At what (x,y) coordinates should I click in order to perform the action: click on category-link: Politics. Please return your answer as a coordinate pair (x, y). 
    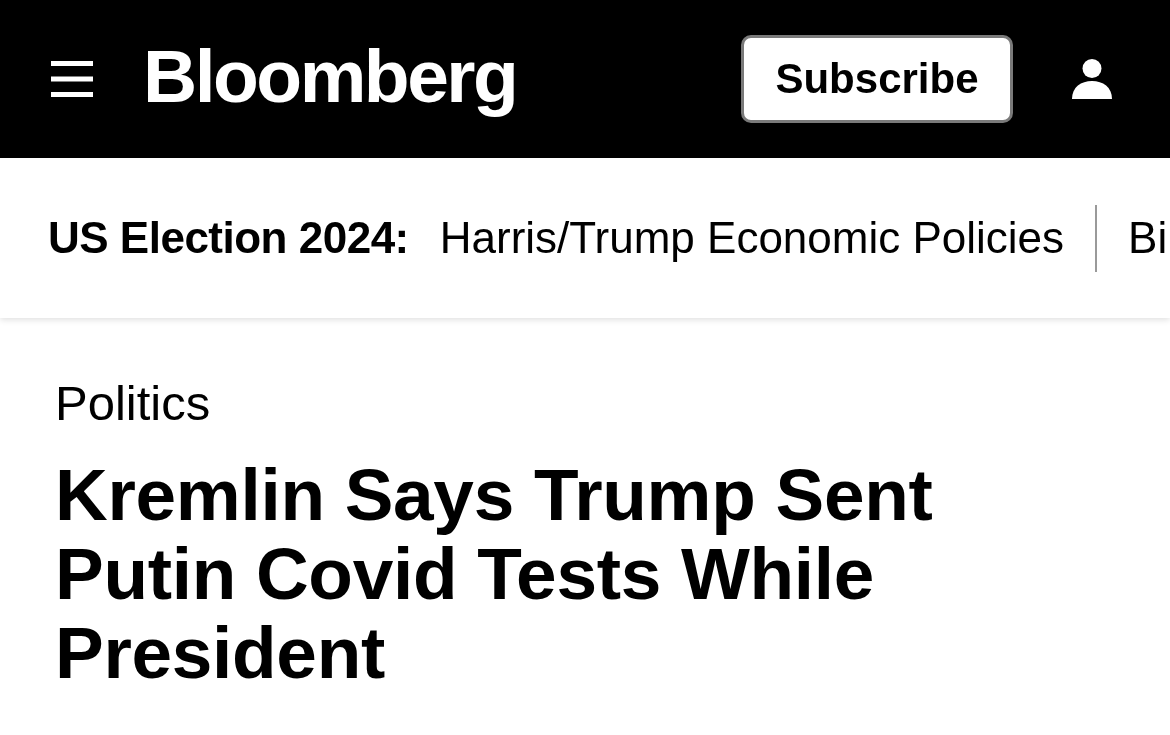
    Looking at the image, I should click on (133, 403).